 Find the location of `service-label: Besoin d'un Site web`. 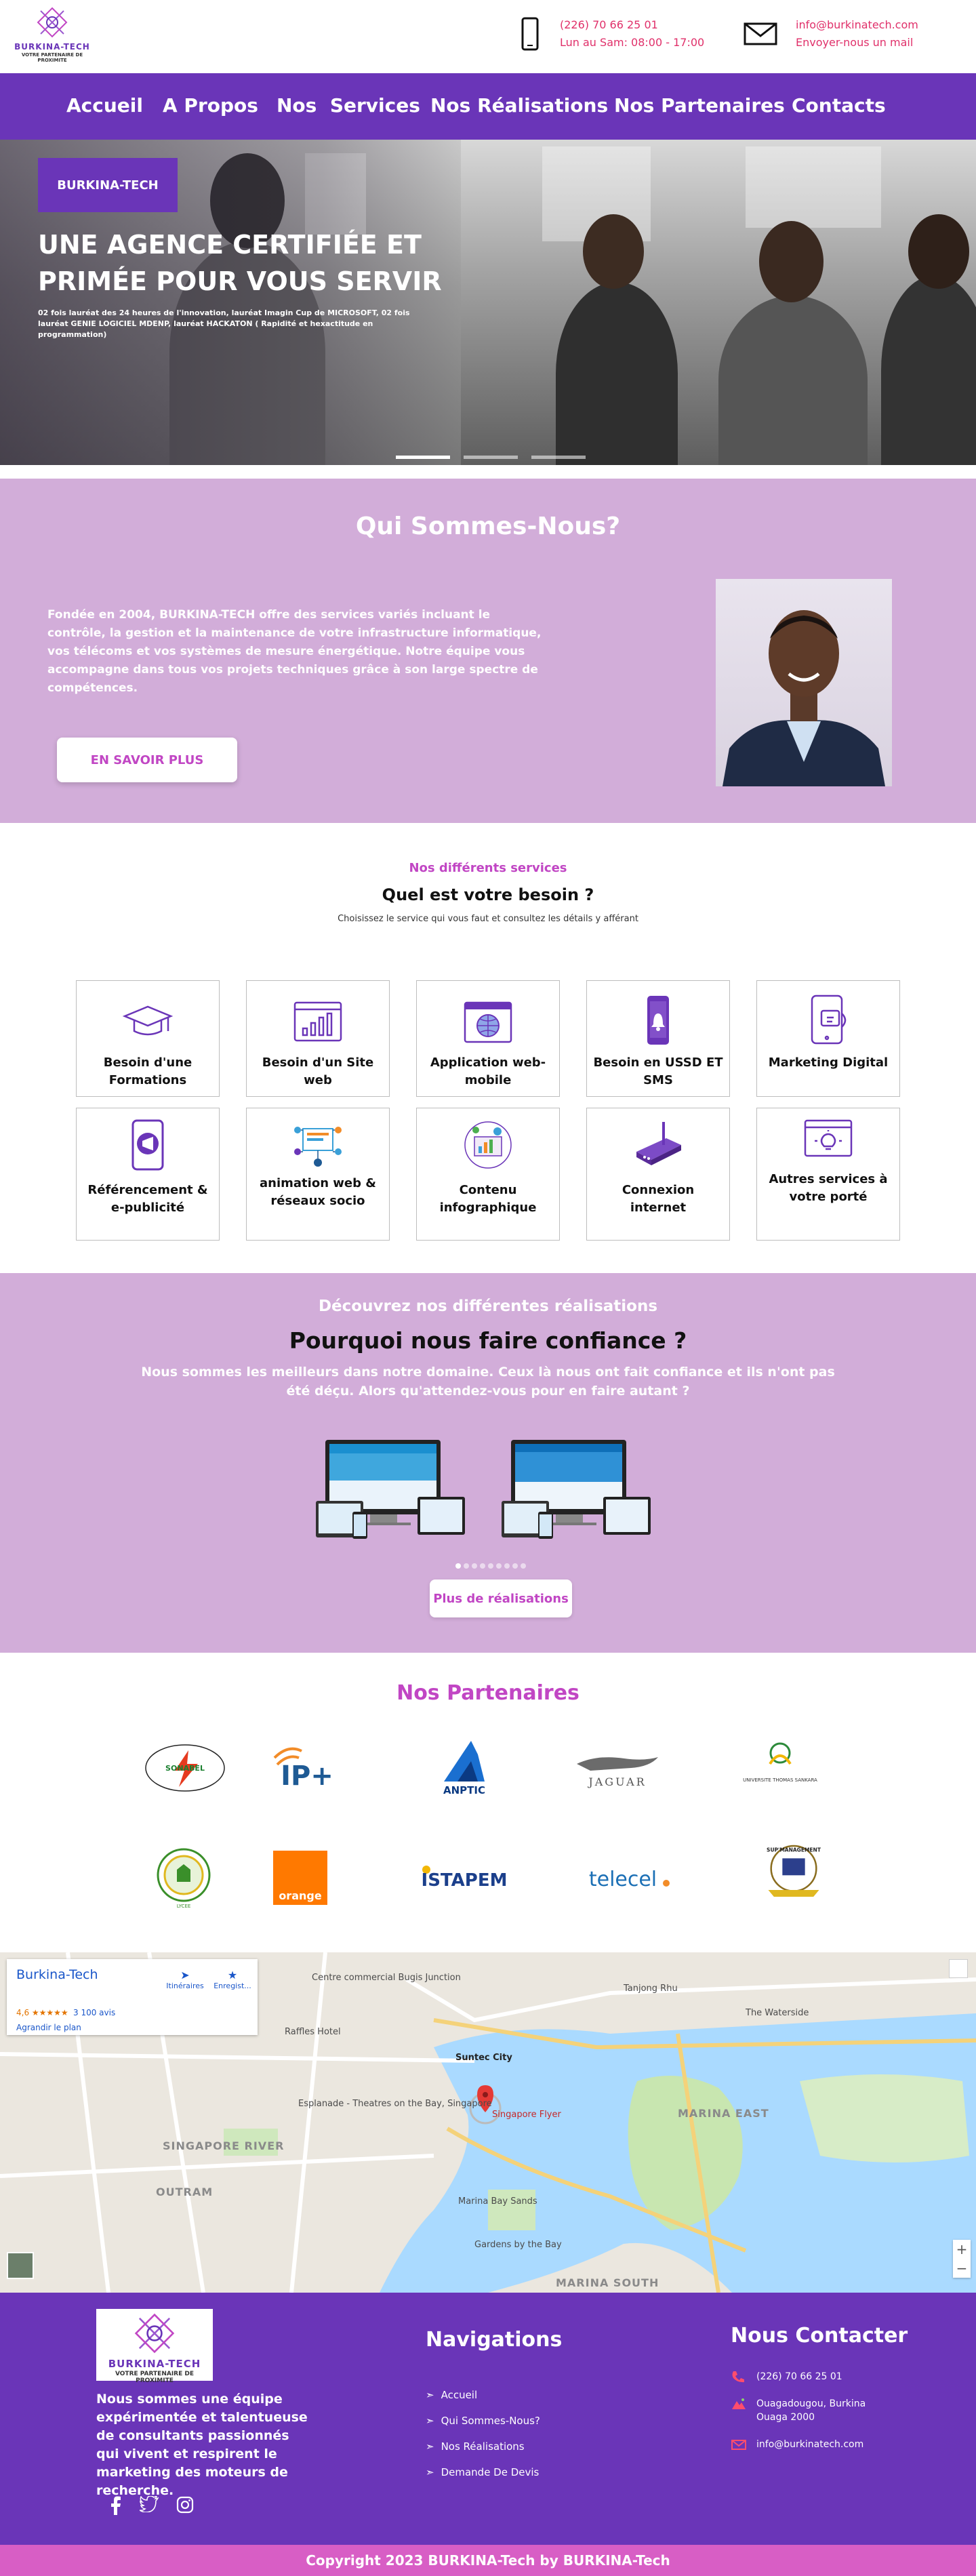

service-label: Besoin d'un Site web is located at coordinates (318, 1071).